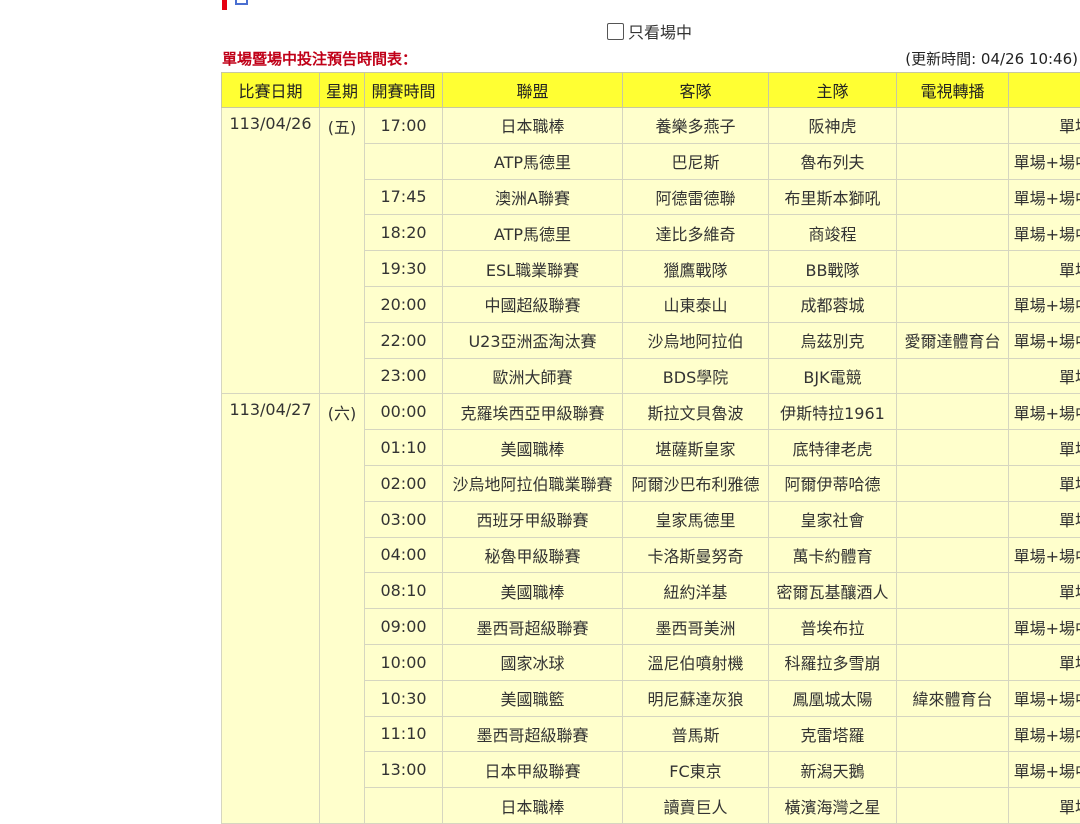 This screenshot has height=824, width=1080. I want to click on home-team: 普埃布拉, so click(832, 626).